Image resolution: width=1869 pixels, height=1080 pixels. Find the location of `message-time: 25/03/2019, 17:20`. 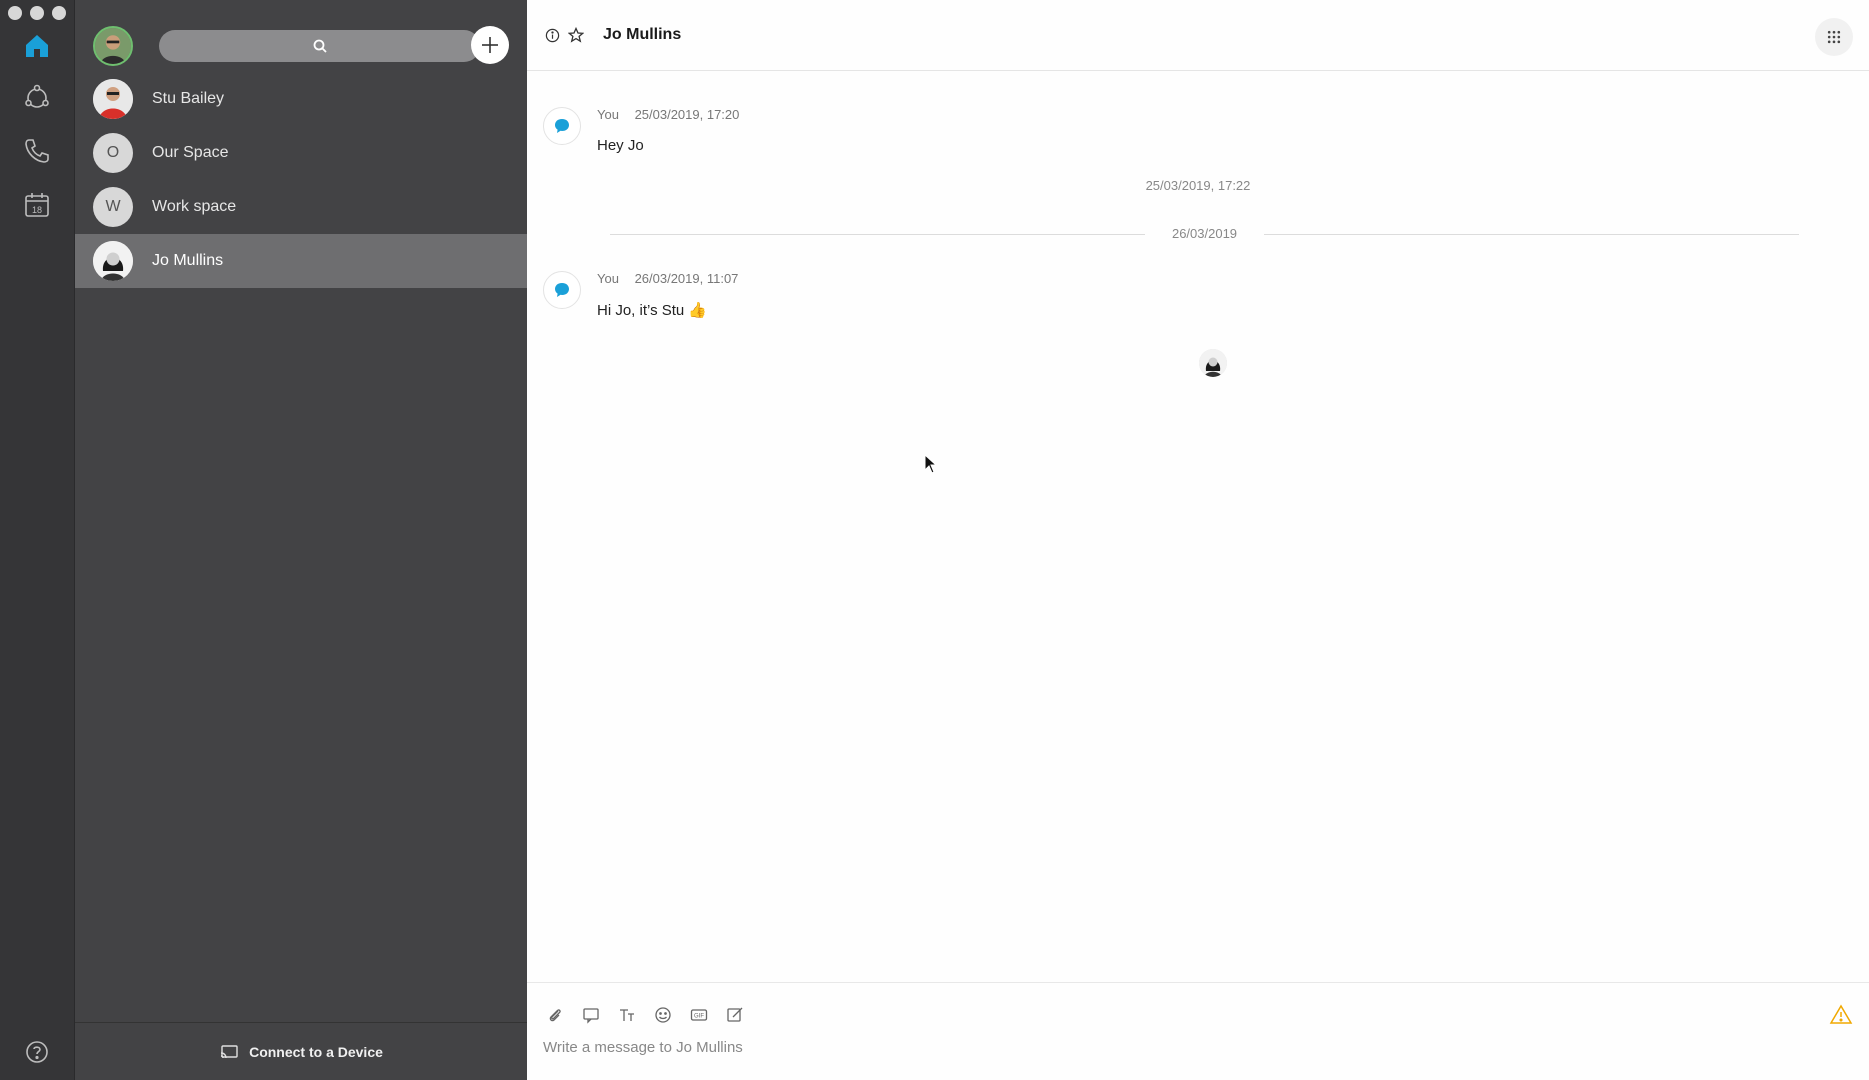

message-time: 25/03/2019, 17:20 is located at coordinates (687, 114).